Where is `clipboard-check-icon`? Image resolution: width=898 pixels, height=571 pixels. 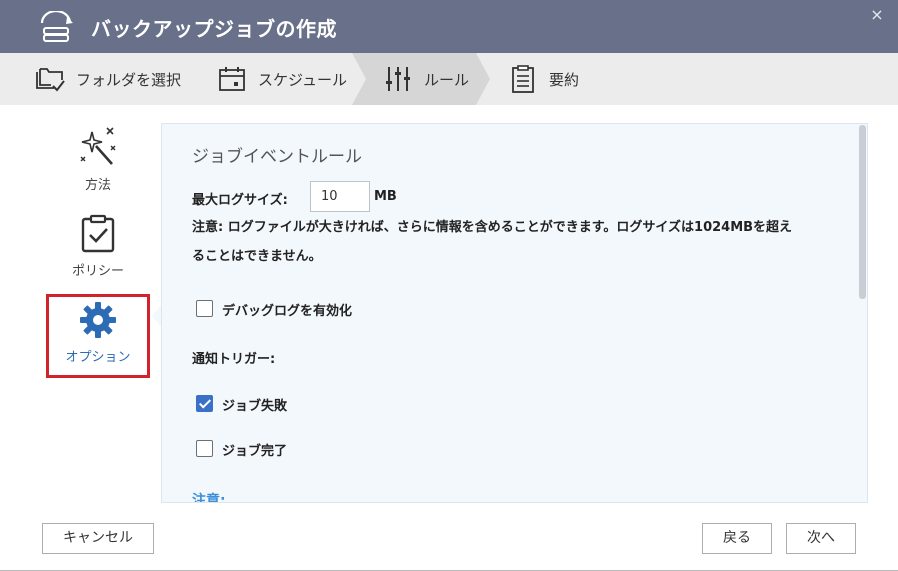
clipboard-check-icon is located at coordinates (98, 233).